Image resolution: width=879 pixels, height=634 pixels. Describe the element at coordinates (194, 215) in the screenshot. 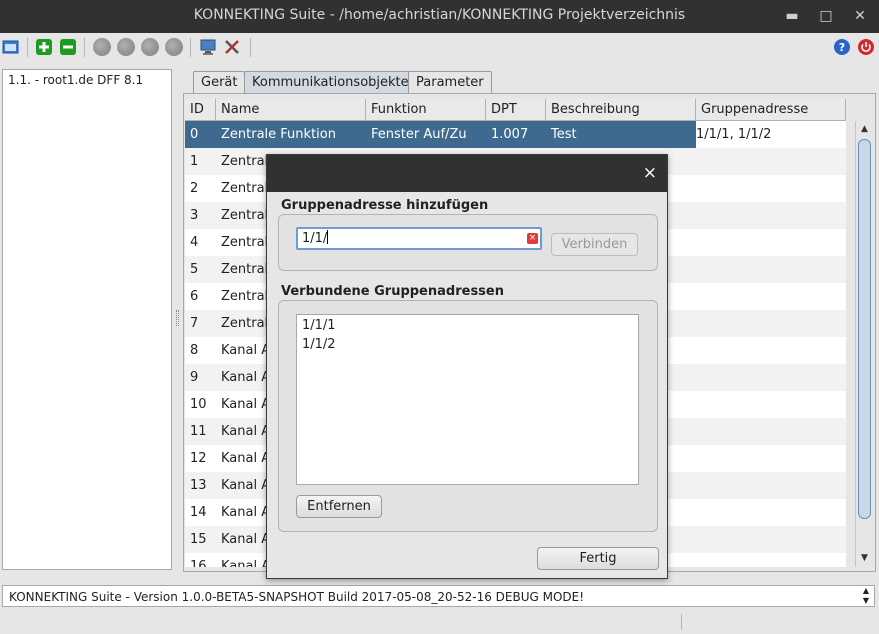

I see `cell-id: 3` at that location.